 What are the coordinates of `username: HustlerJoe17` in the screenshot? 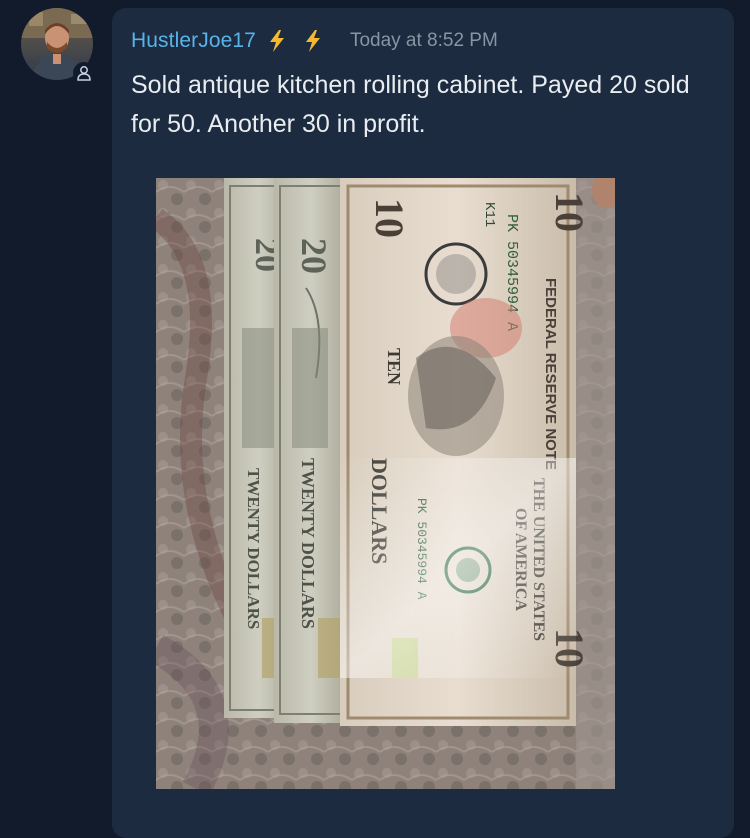 It's located at (193, 41).